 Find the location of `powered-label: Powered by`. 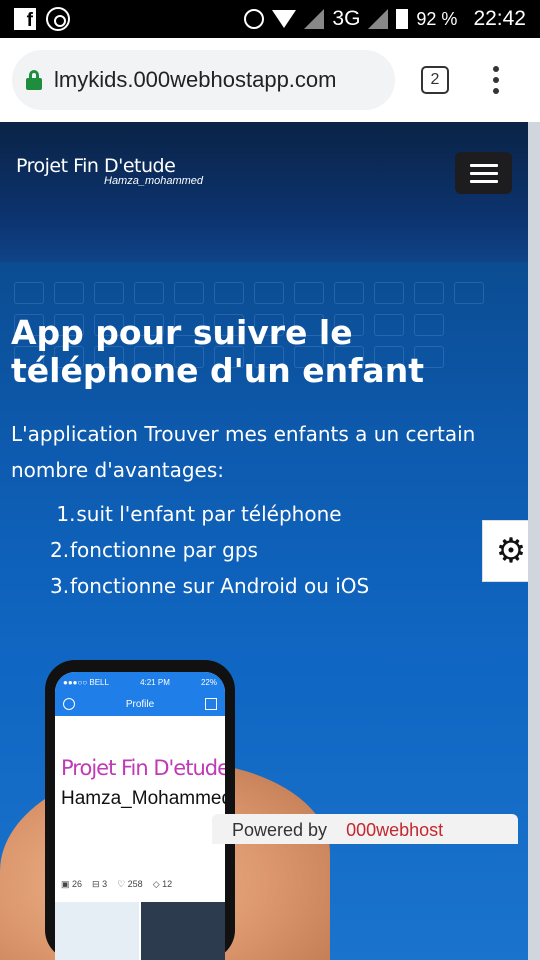

powered-label: Powered by is located at coordinates (280, 830).